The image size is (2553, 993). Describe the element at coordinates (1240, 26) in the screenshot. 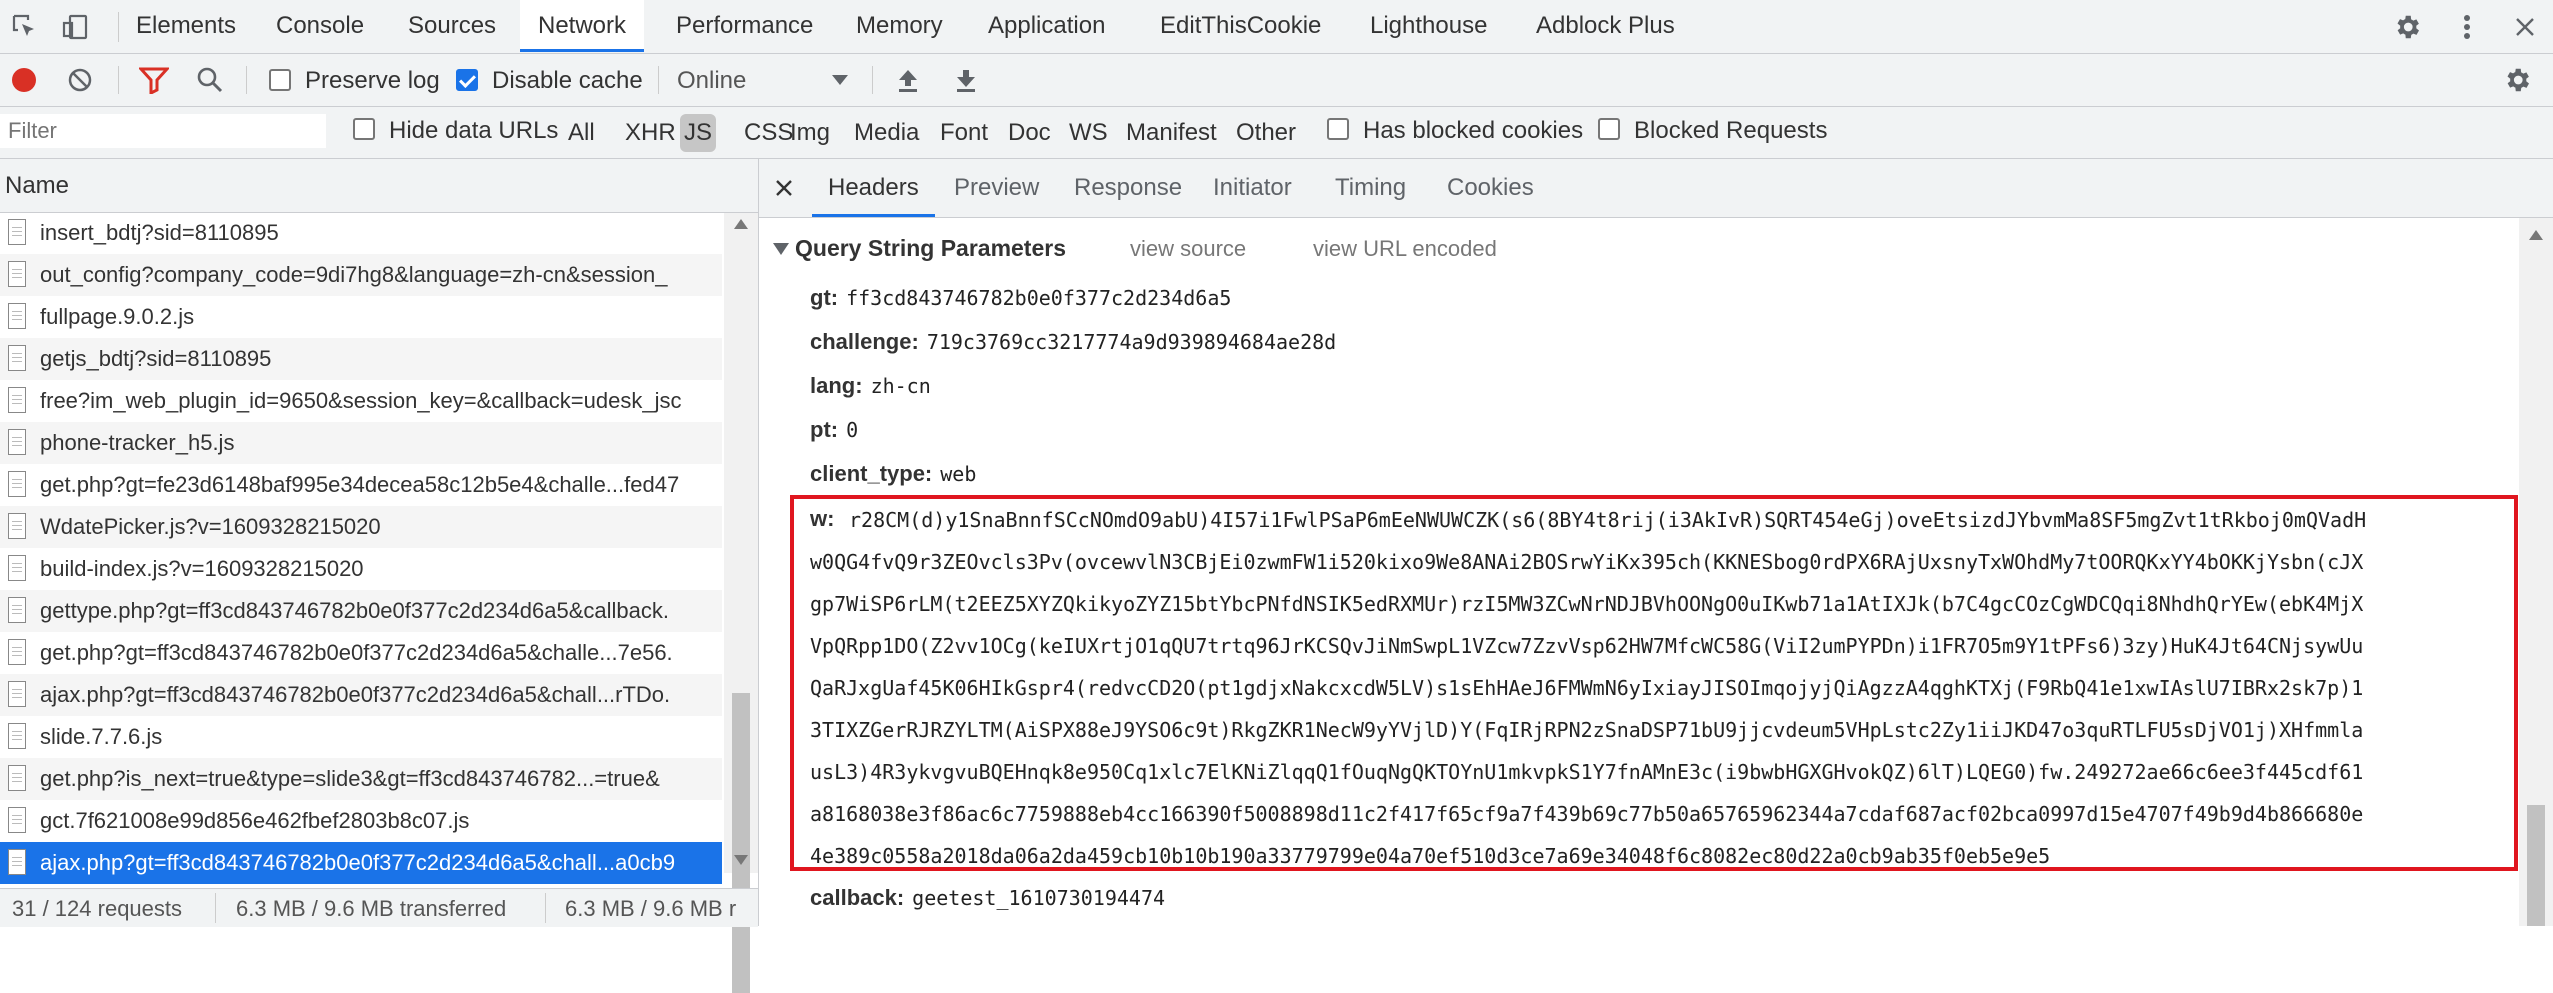

I see `tab-editthiscookie: EditThisCookie` at that location.